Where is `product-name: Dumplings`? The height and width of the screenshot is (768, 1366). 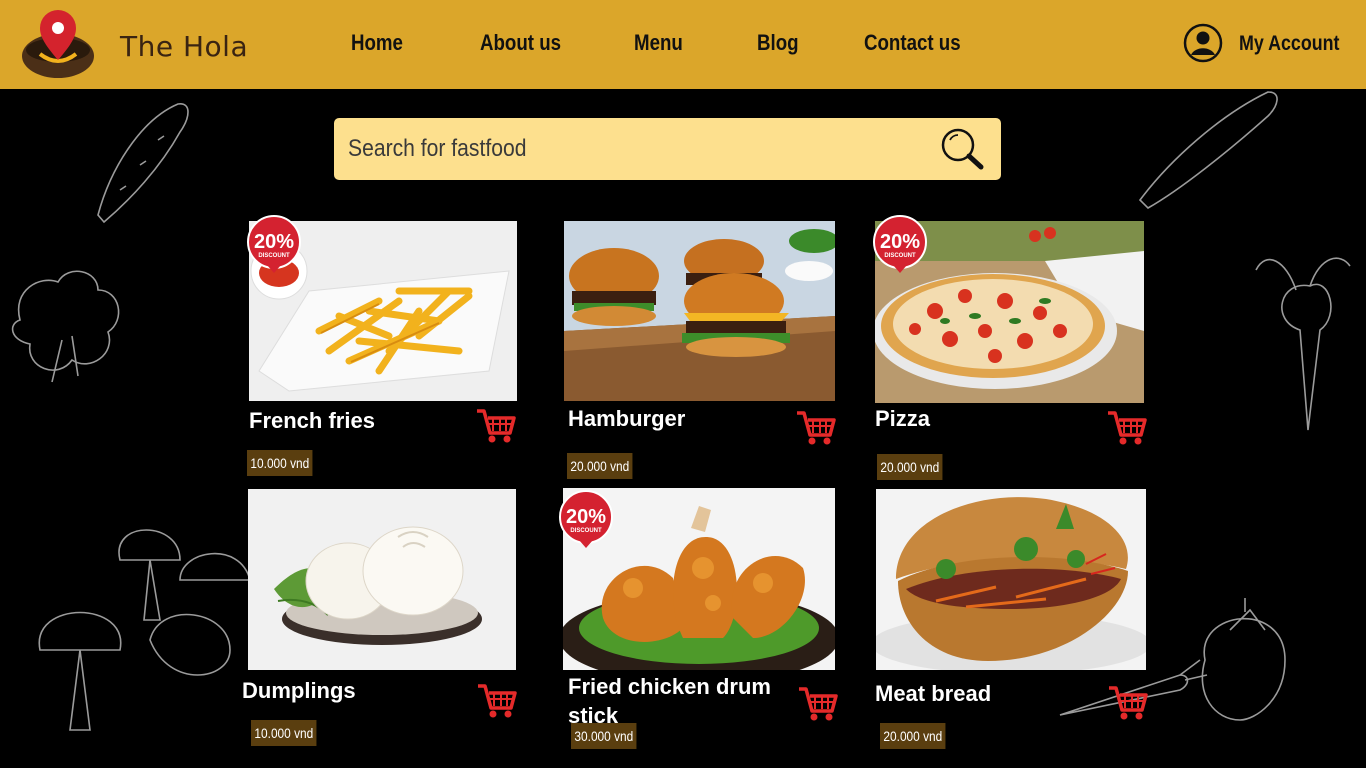
product-name: Dumplings is located at coordinates (299, 690).